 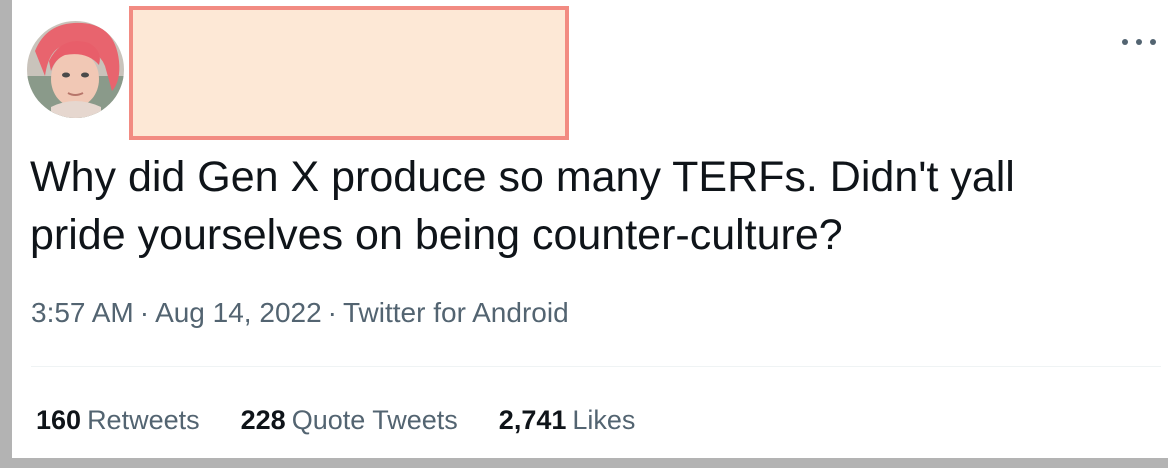 What do you see at coordinates (238, 312) in the screenshot?
I see `tweet-date: Aug 14, 2022` at bounding box center [238, 312].